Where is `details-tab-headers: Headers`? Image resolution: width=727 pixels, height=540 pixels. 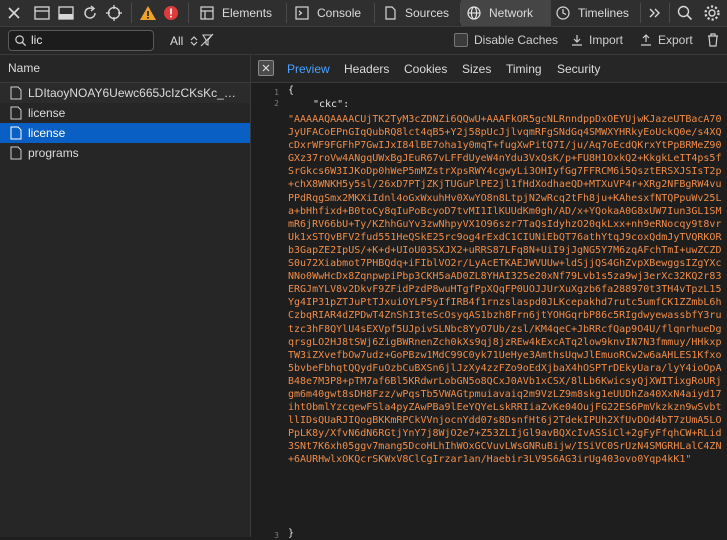 details-tab-headers: Headers is located at coordinates (366, 69).